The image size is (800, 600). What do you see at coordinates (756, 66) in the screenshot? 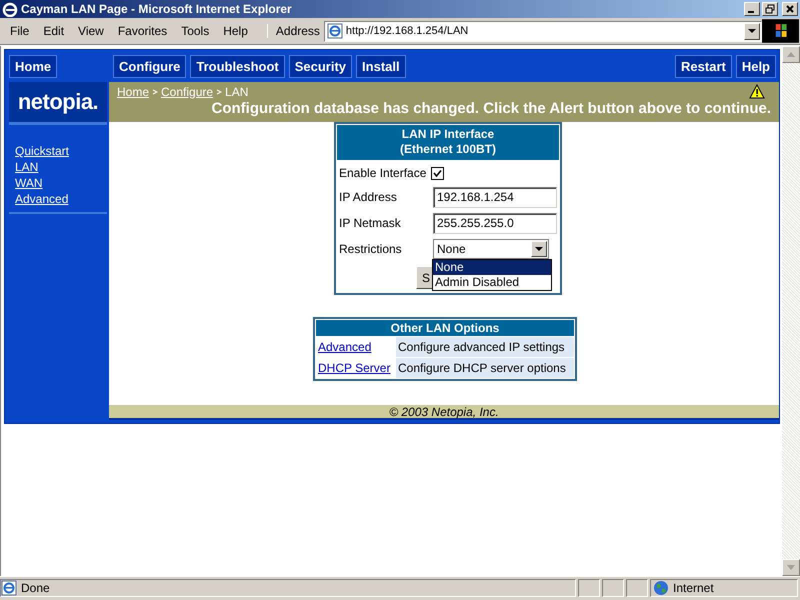
I see `nav-tab: Help` at bounding box center [756, 66].